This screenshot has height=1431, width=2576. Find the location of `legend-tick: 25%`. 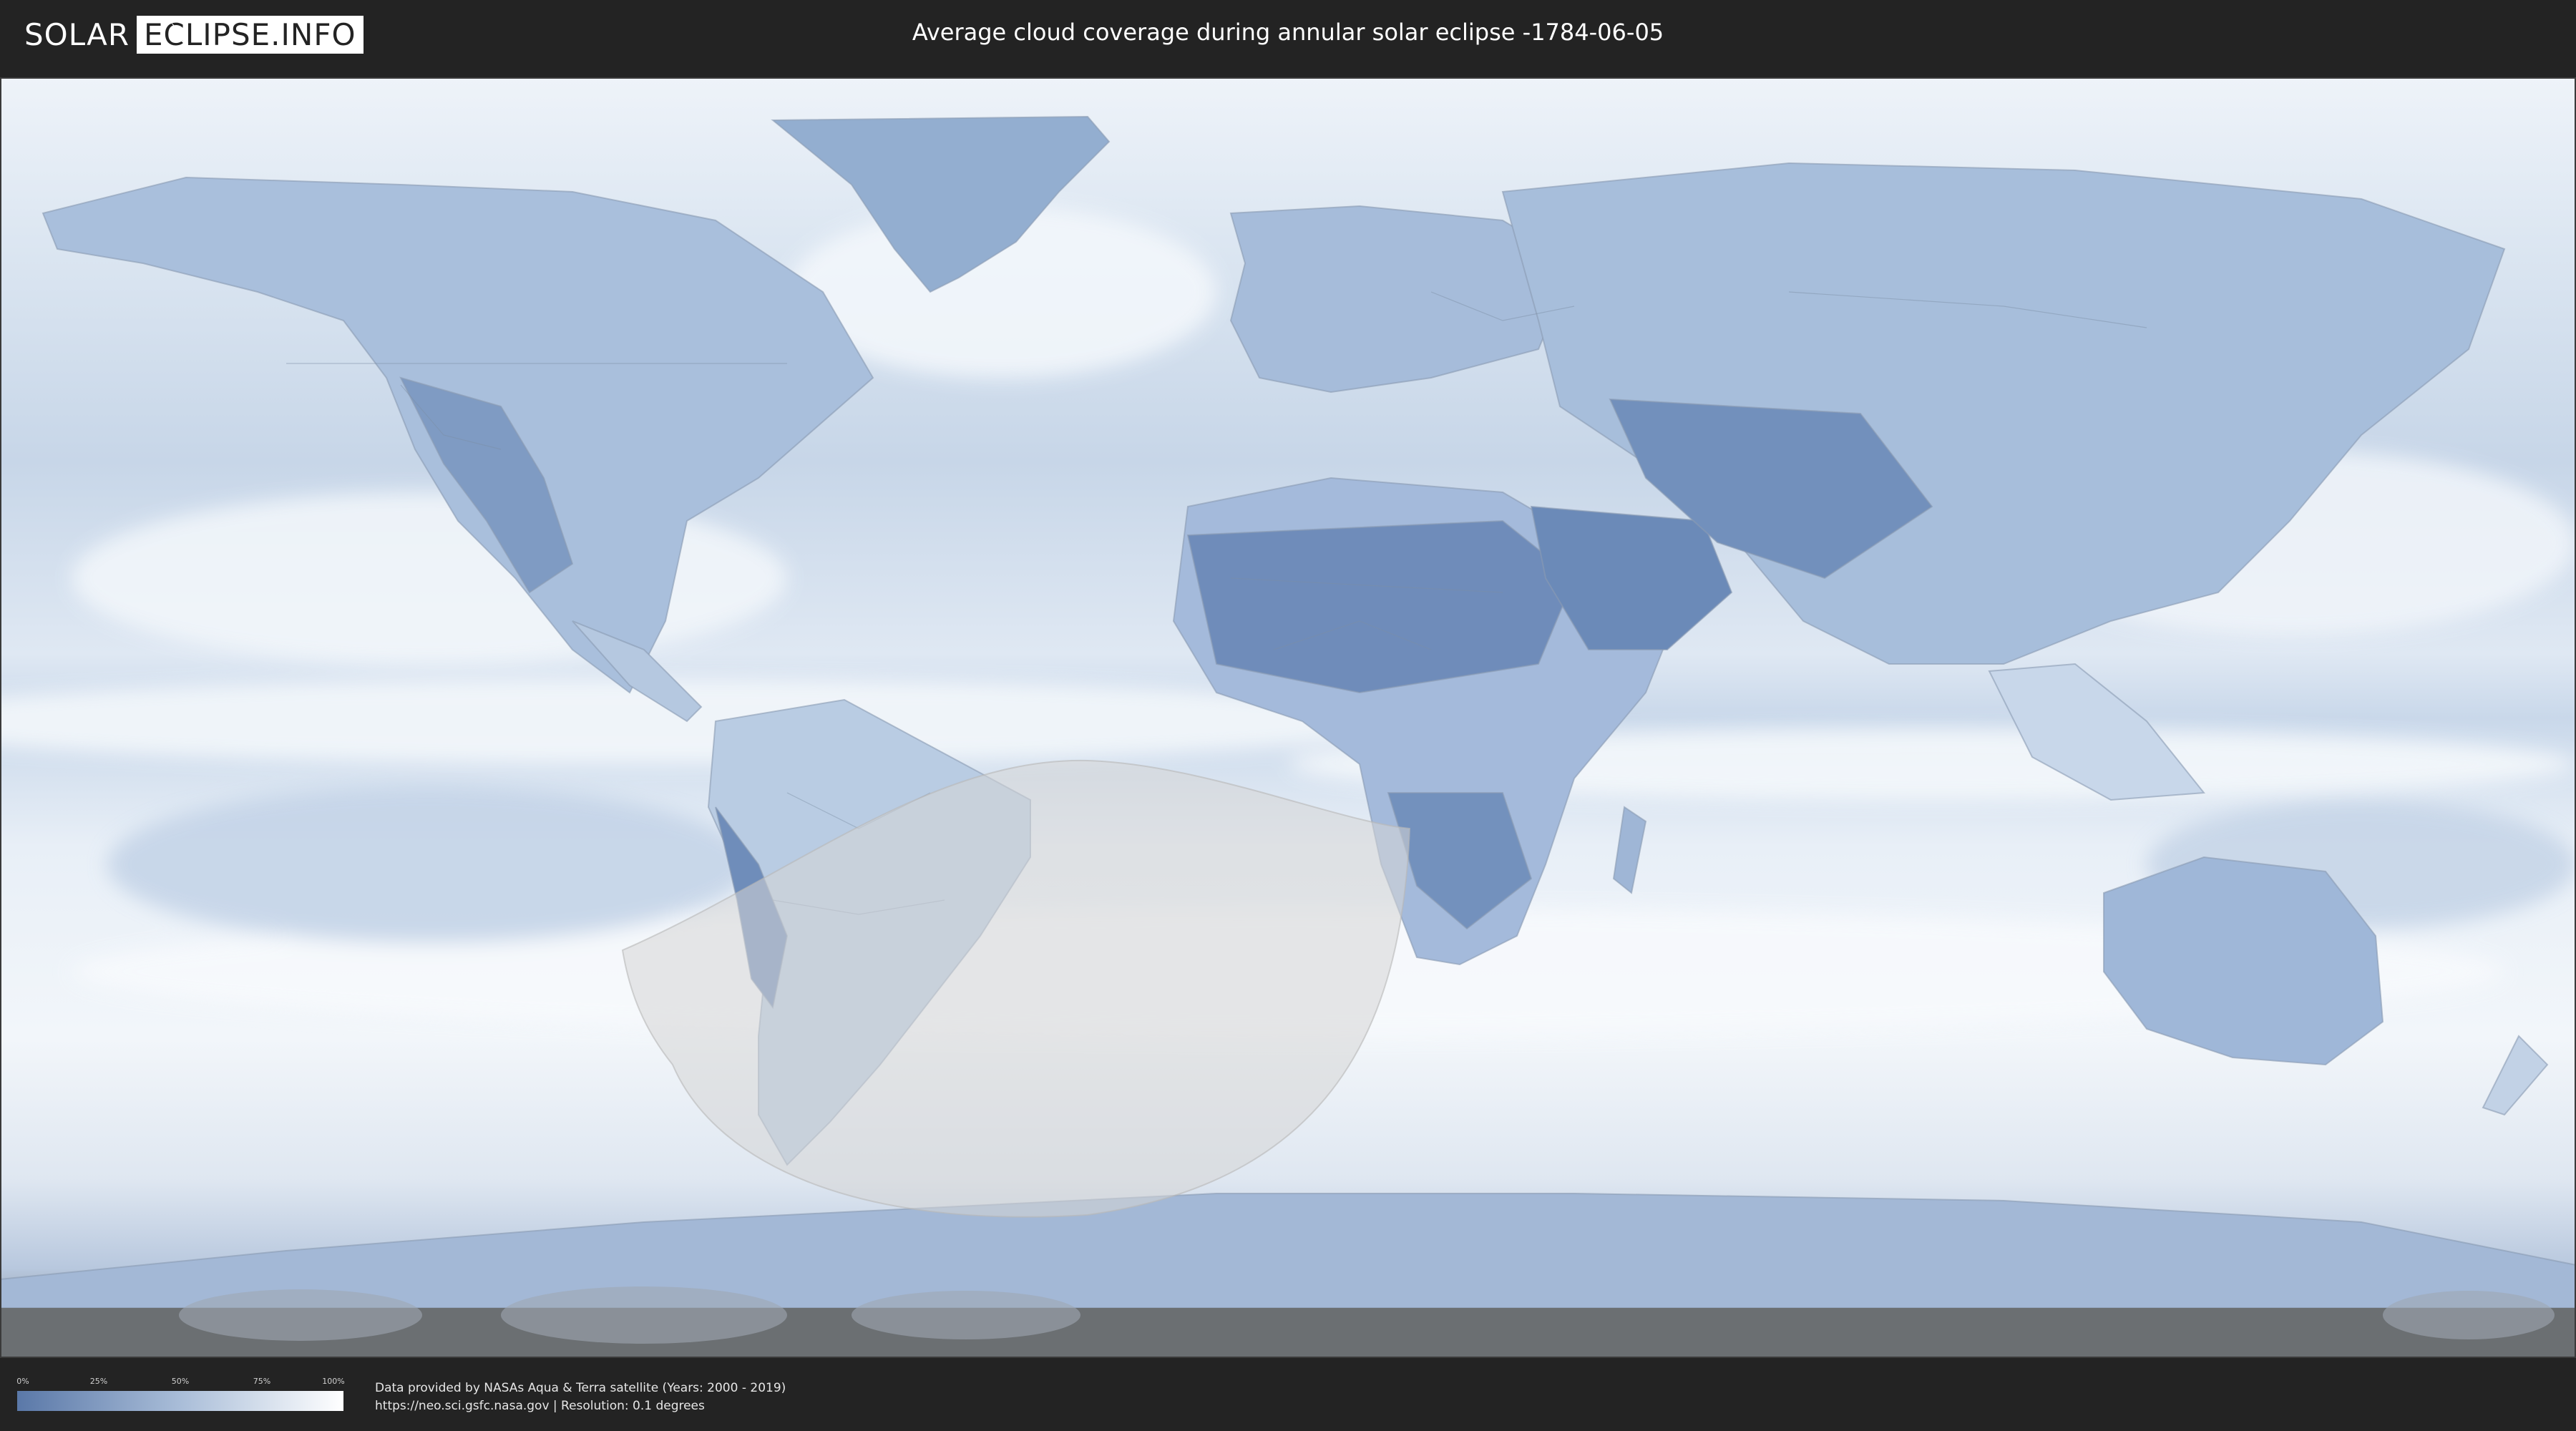

legend-tick: 25% is located at coordinates (98, 1382).